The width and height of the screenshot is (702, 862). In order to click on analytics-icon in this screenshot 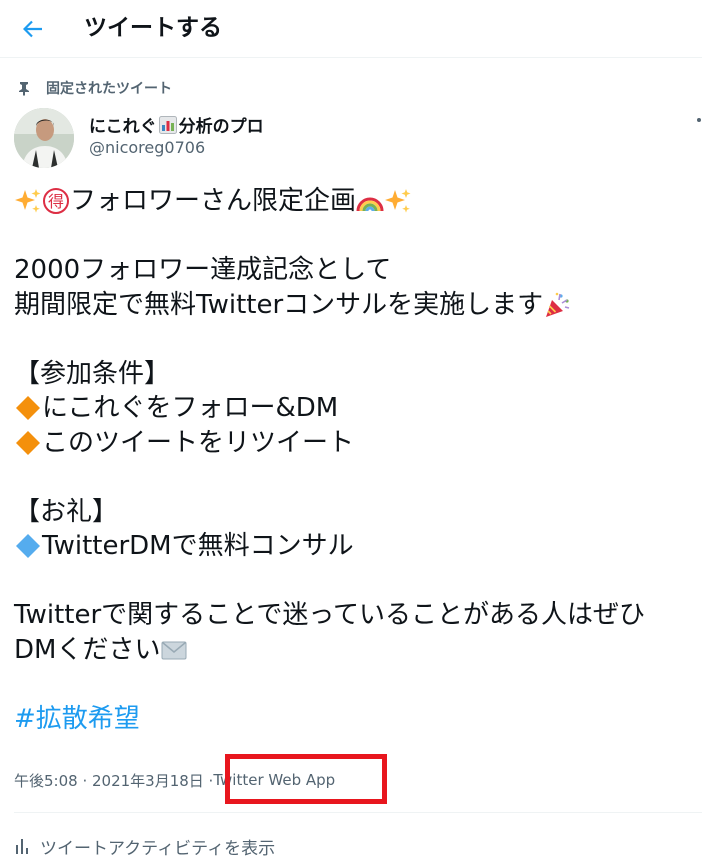, I will do `click(22, 846)`.